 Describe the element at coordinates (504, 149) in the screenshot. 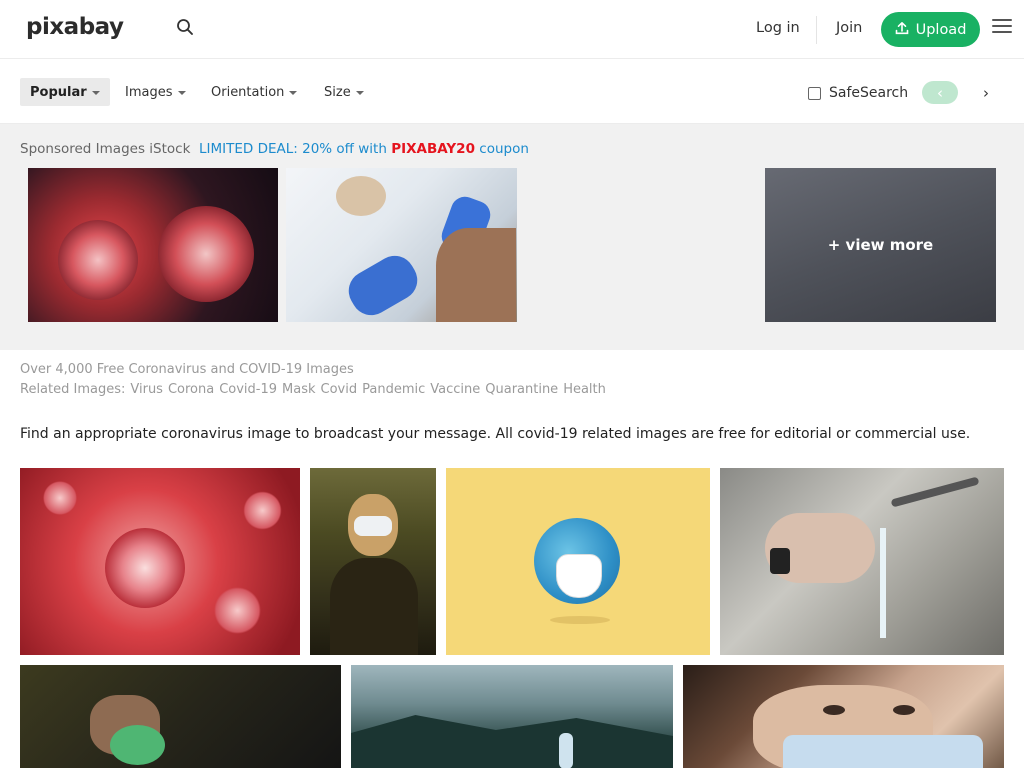

I see `deal-suffix: coupon` at that location.